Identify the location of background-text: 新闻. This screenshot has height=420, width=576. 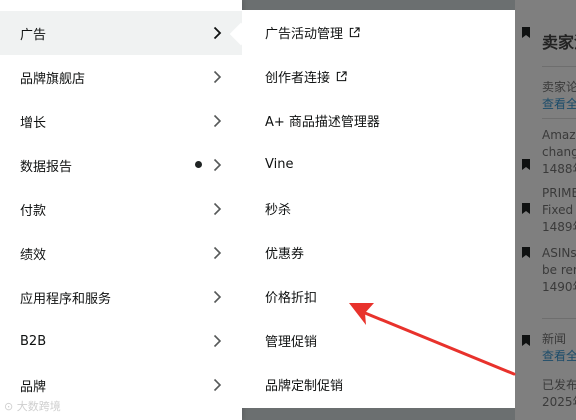
(554, 339).